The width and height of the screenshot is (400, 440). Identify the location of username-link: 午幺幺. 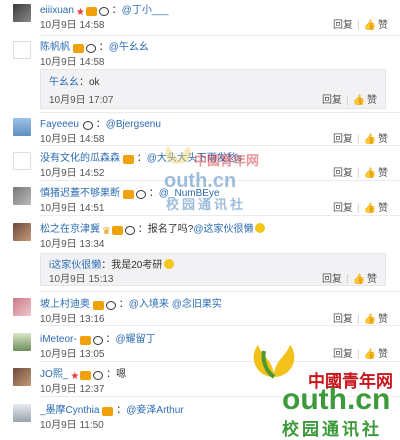
(64, 82).